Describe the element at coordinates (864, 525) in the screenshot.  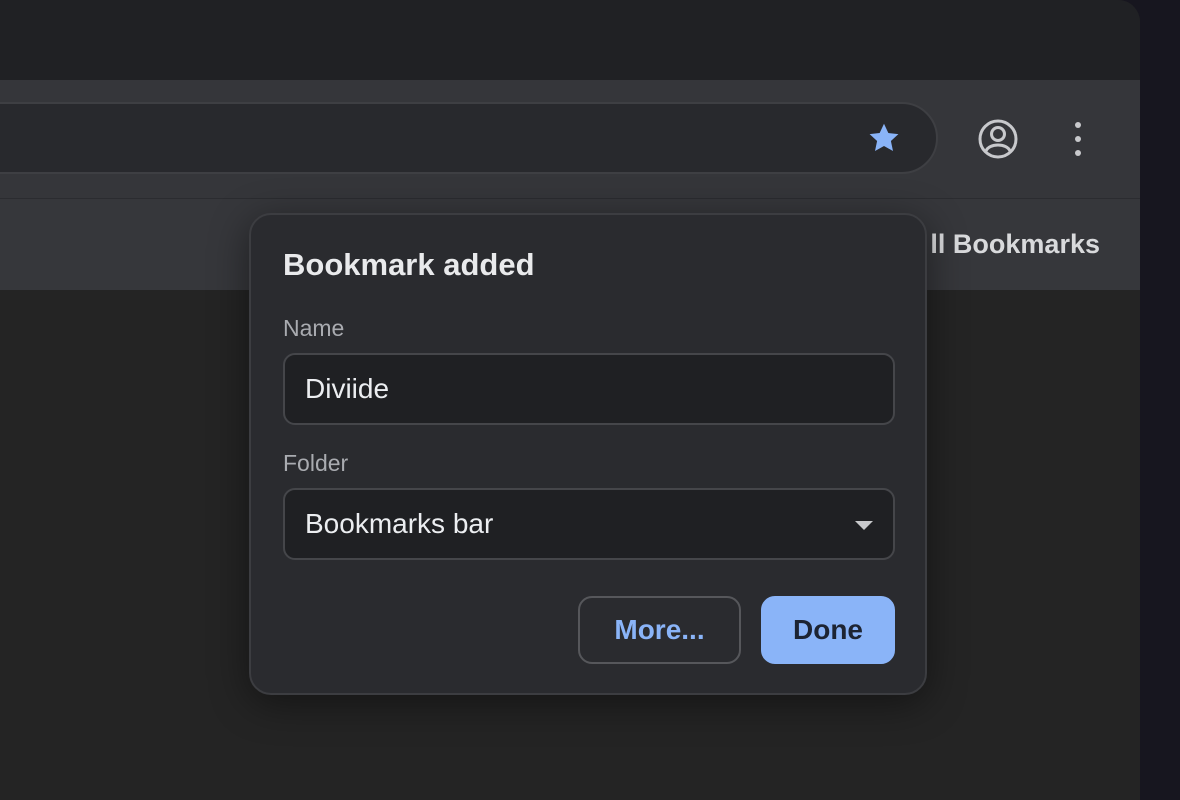
I see `chevron-down-icon` at that location.